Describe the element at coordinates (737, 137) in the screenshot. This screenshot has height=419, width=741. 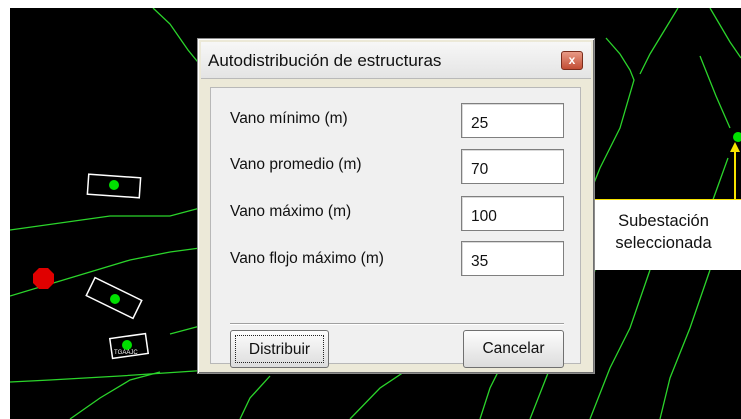
I see `selected-substation-marker` at that location.